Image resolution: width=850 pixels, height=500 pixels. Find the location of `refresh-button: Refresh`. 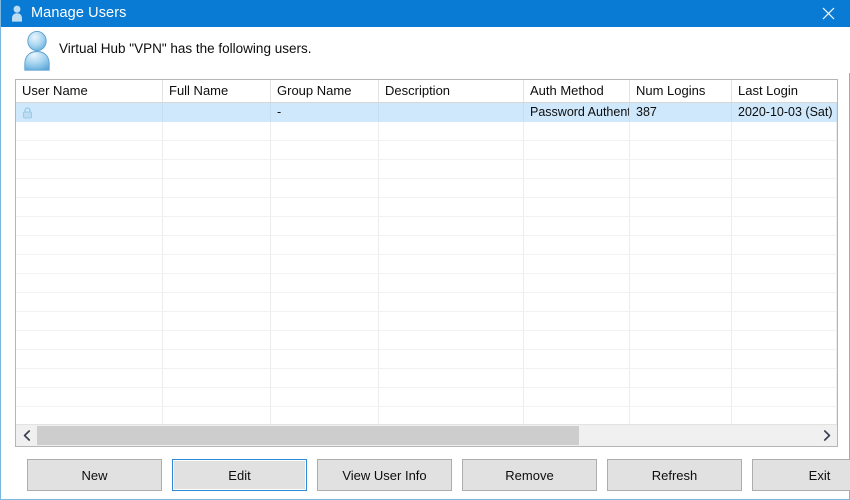

refresh-button: Refresh is located at coordinates (674, 475).